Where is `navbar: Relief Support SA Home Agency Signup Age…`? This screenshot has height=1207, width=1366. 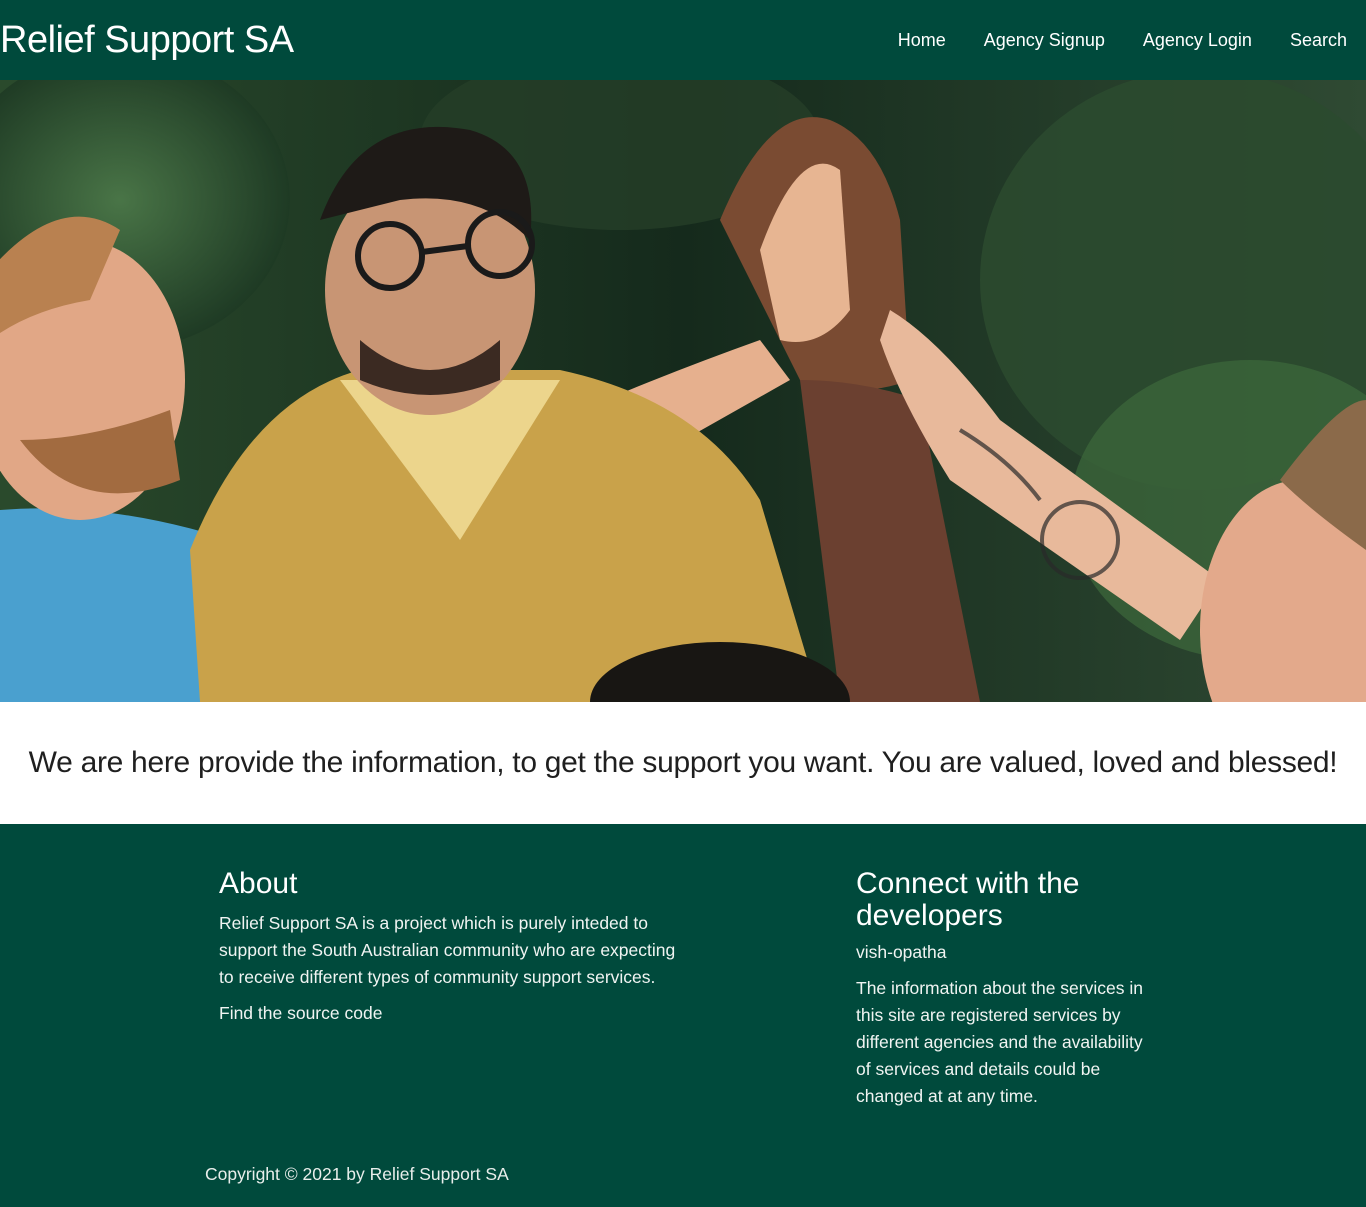
navbar: Relief Support SA Home Agency Signup Age… is located at coordinates (683, 40).